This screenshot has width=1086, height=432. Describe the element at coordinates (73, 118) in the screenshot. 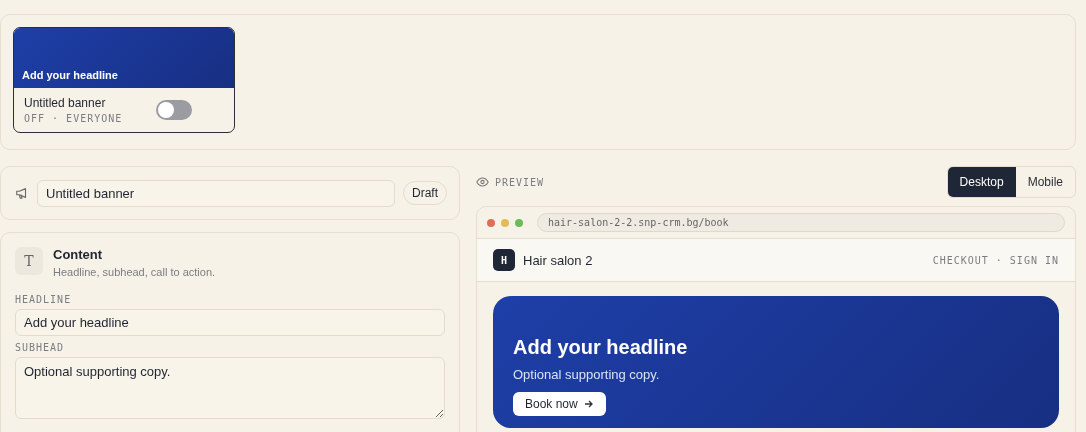

I see `banner-status: OFF · EVERYONE` at that location.